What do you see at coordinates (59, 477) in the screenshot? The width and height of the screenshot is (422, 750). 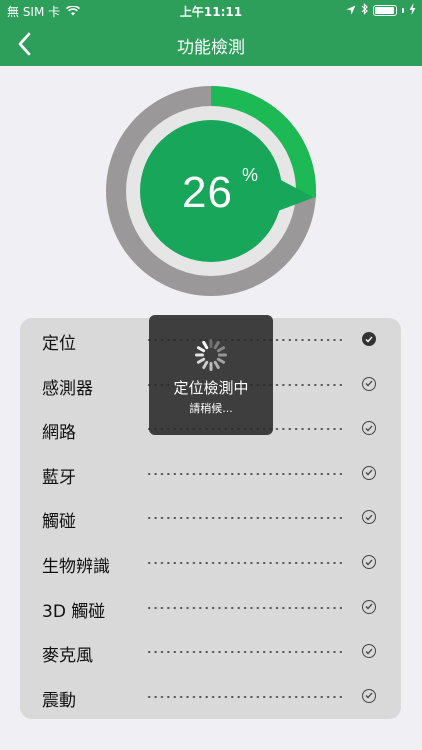 I see `list-item-label: 藍牙` at bounding box center [59, 477].